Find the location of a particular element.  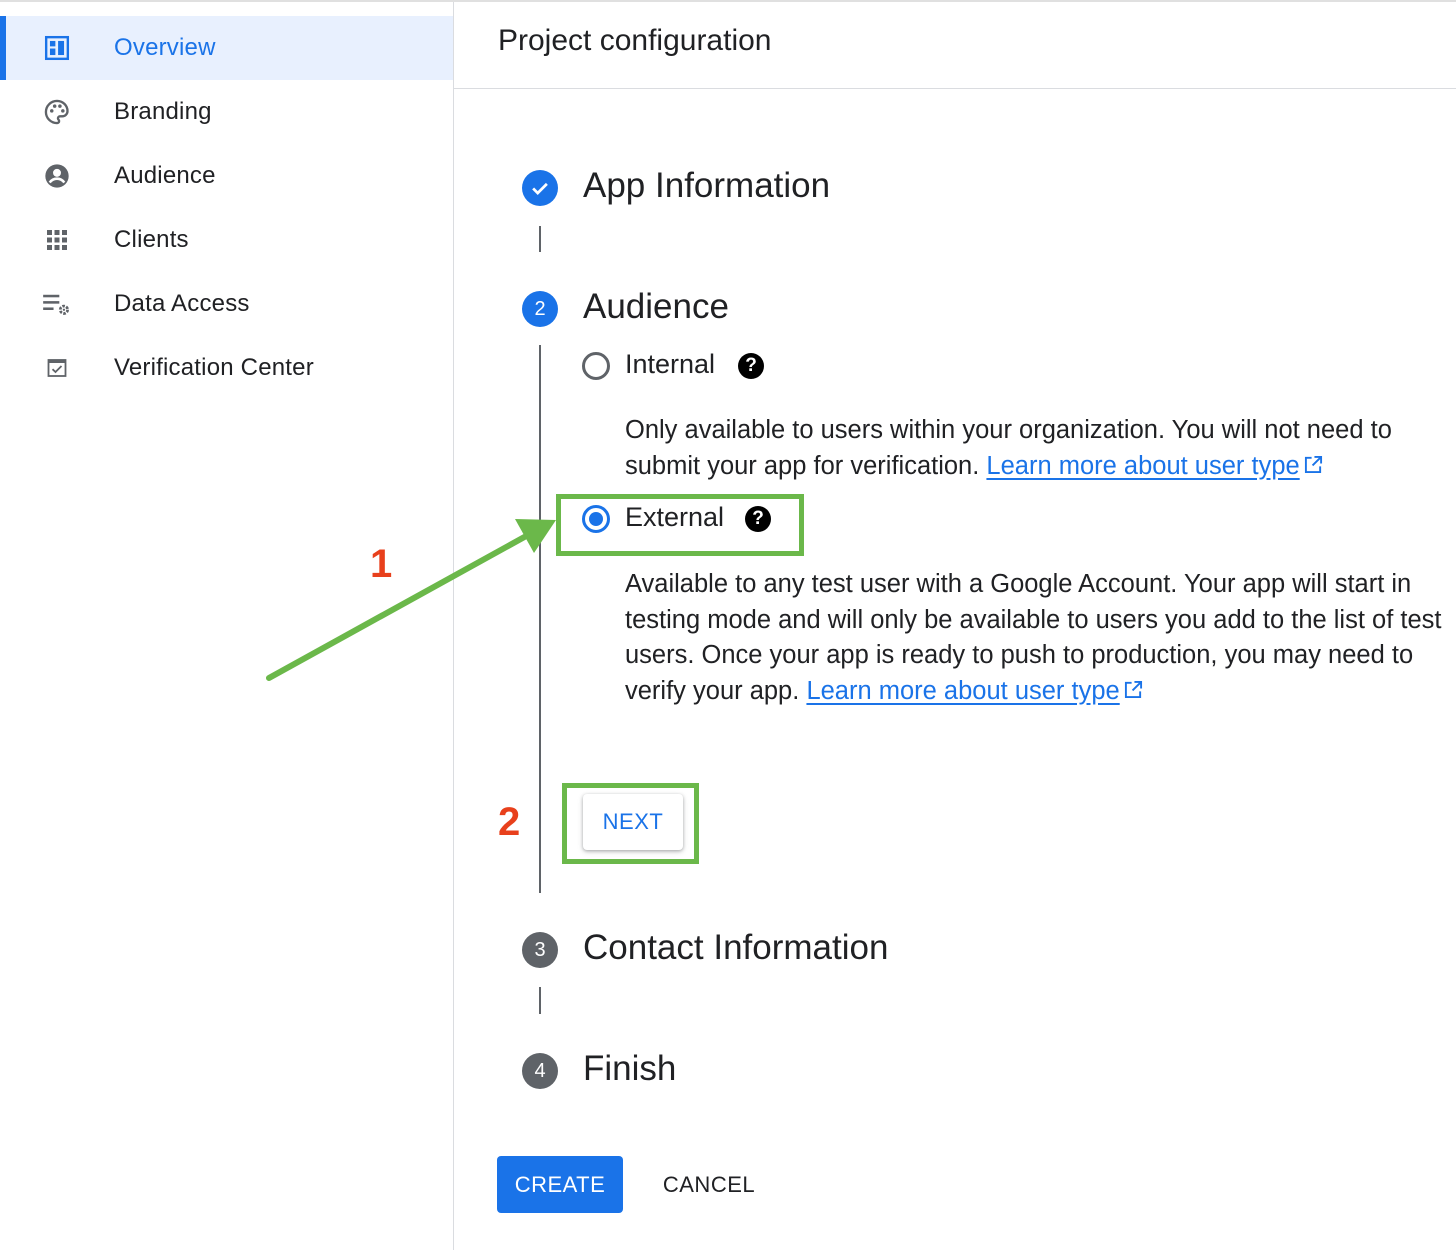

palette-icon is located at coordinates (57, 112).